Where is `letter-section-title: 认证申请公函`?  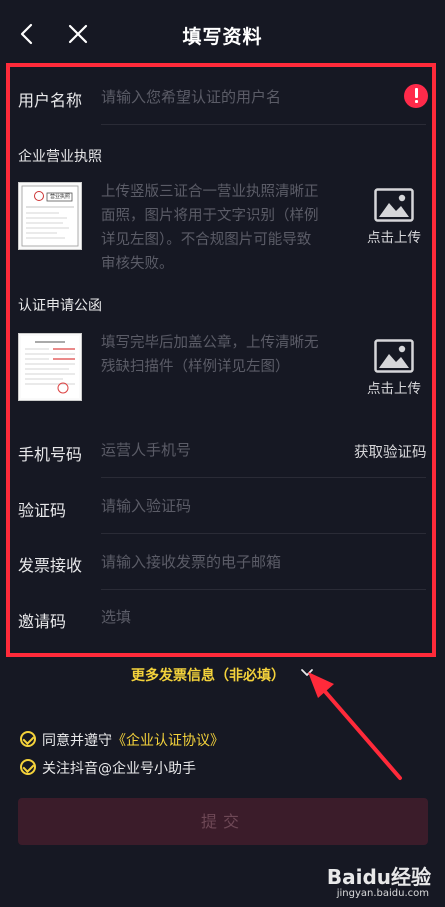
letter-section-title: 认证申请公函 is located at coordinates (60, 306).